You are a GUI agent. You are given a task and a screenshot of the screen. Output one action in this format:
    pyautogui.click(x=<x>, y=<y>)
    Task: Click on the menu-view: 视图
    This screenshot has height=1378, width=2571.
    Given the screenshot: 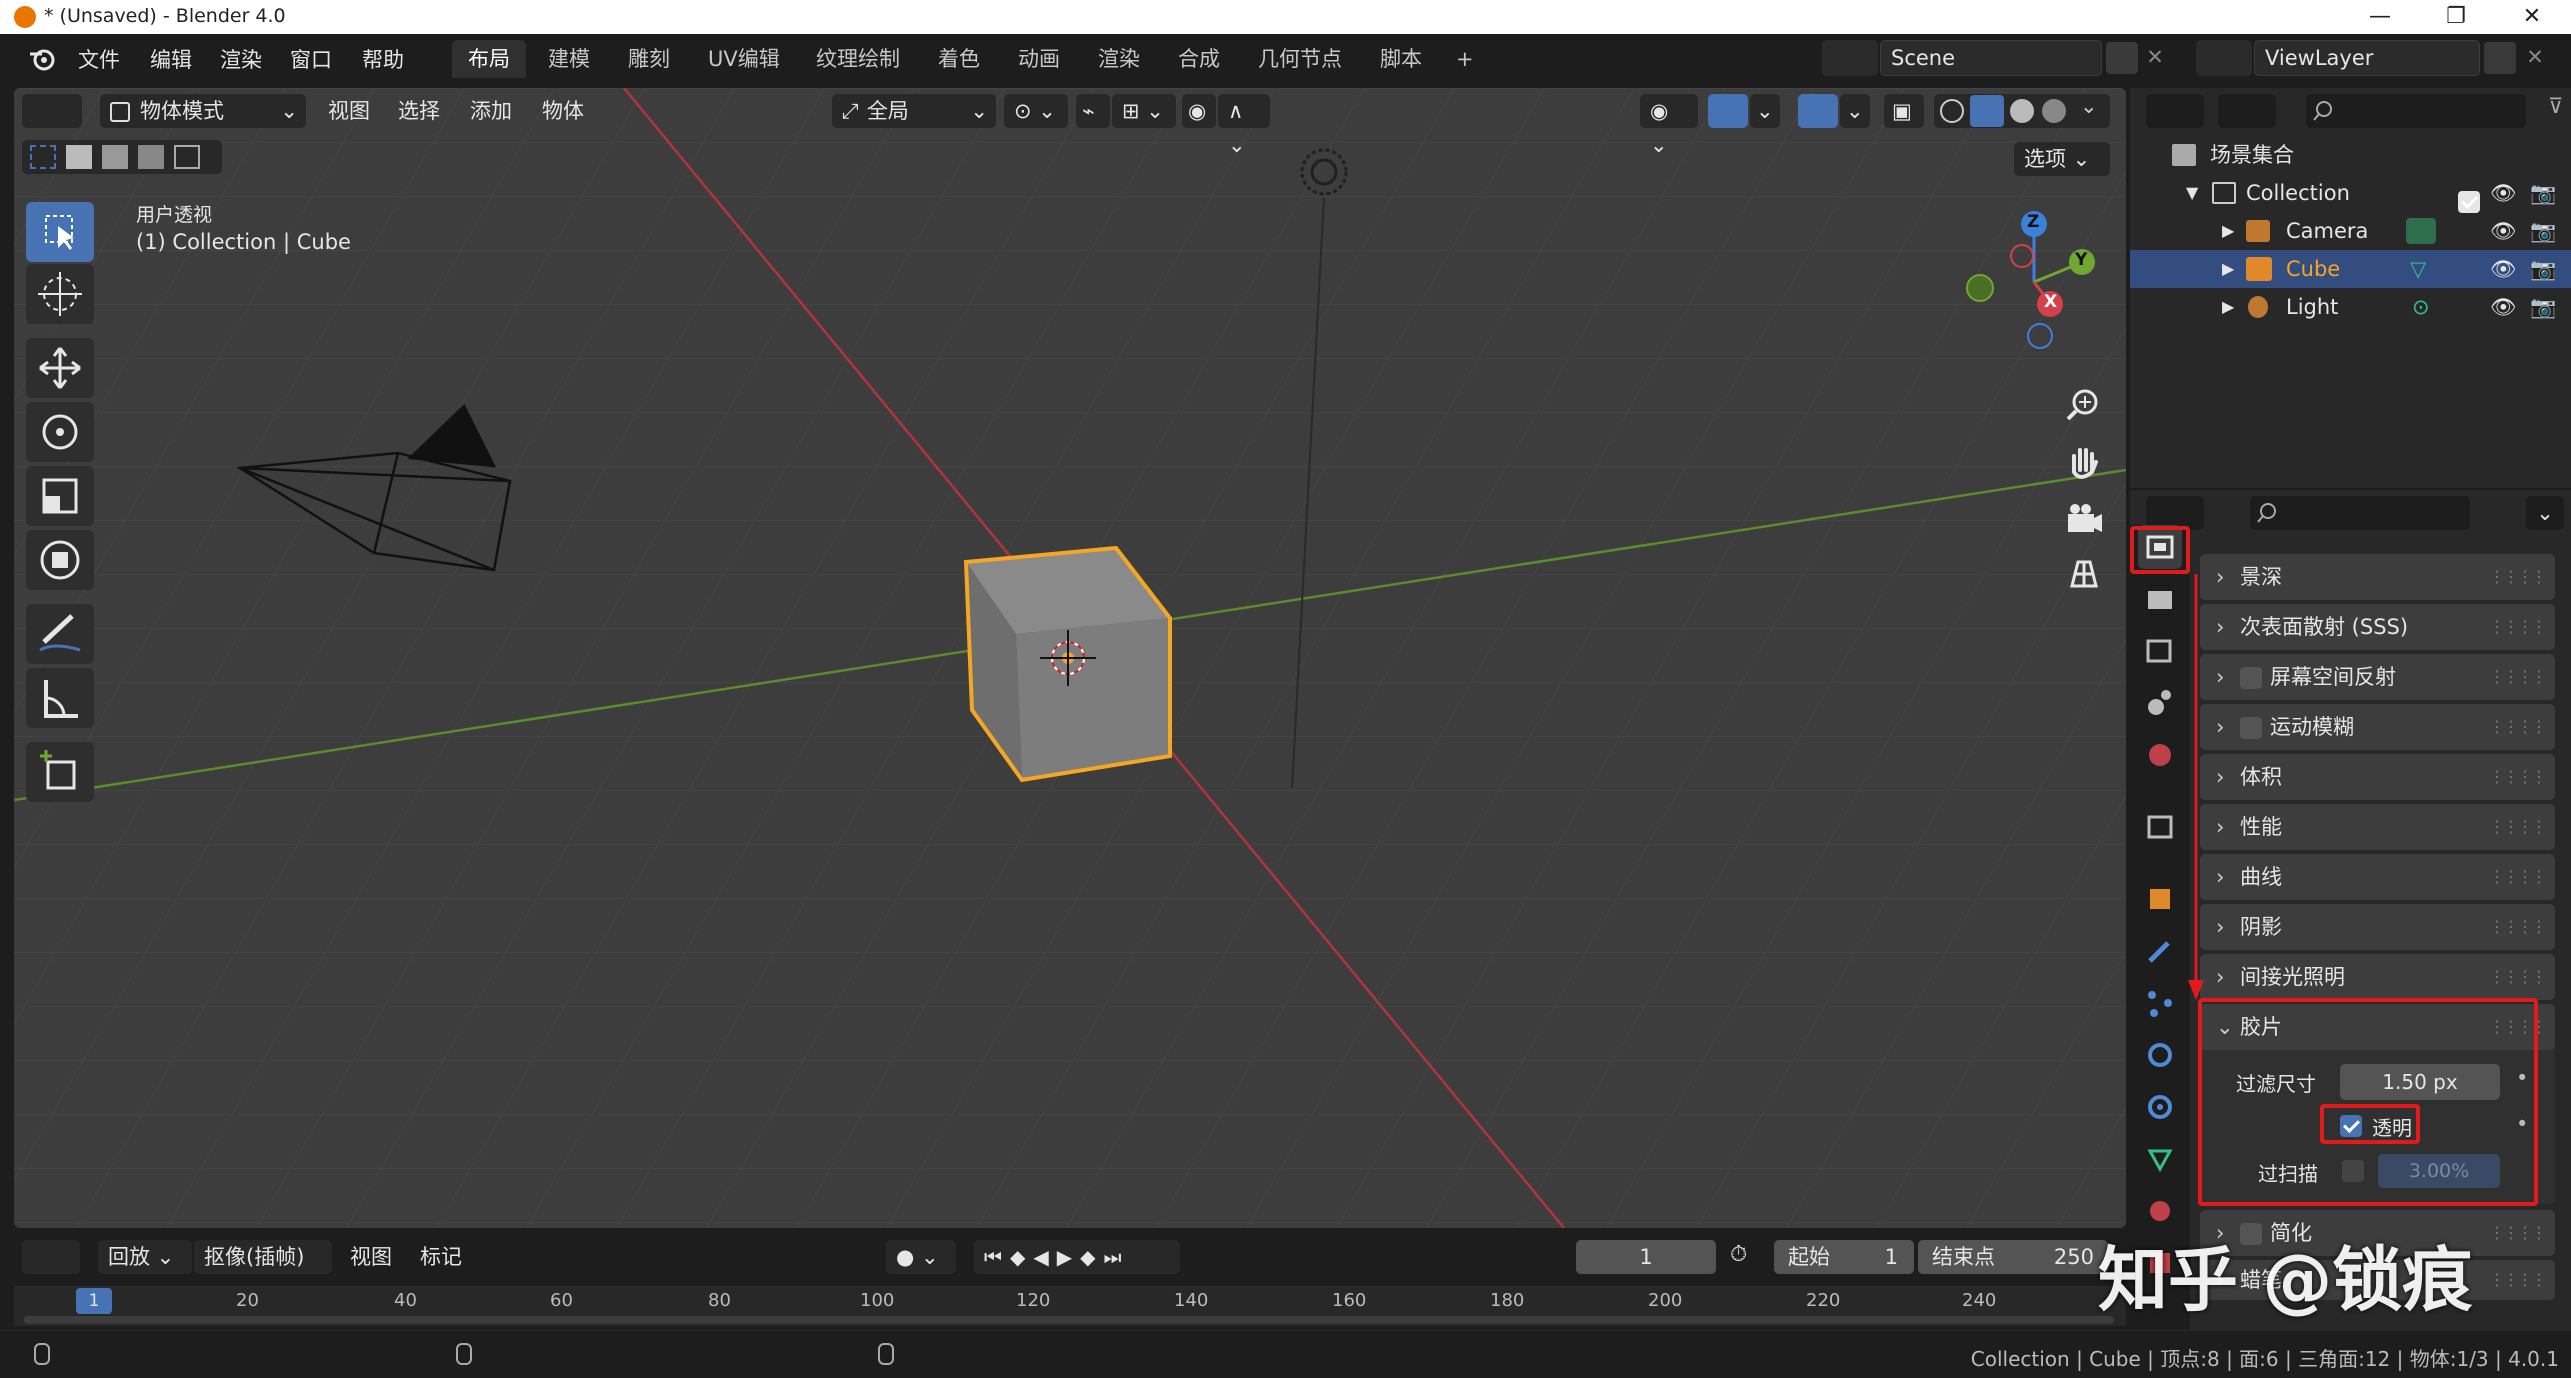 What is the action you would take?
    pyautogui.click(x=349, y=111)
    